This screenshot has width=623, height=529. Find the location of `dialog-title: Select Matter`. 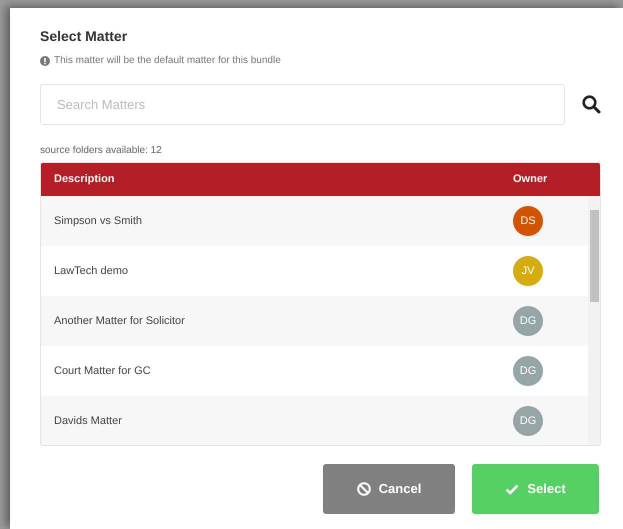

dialog-title: Select Matter is located at coordinates (84, 36).